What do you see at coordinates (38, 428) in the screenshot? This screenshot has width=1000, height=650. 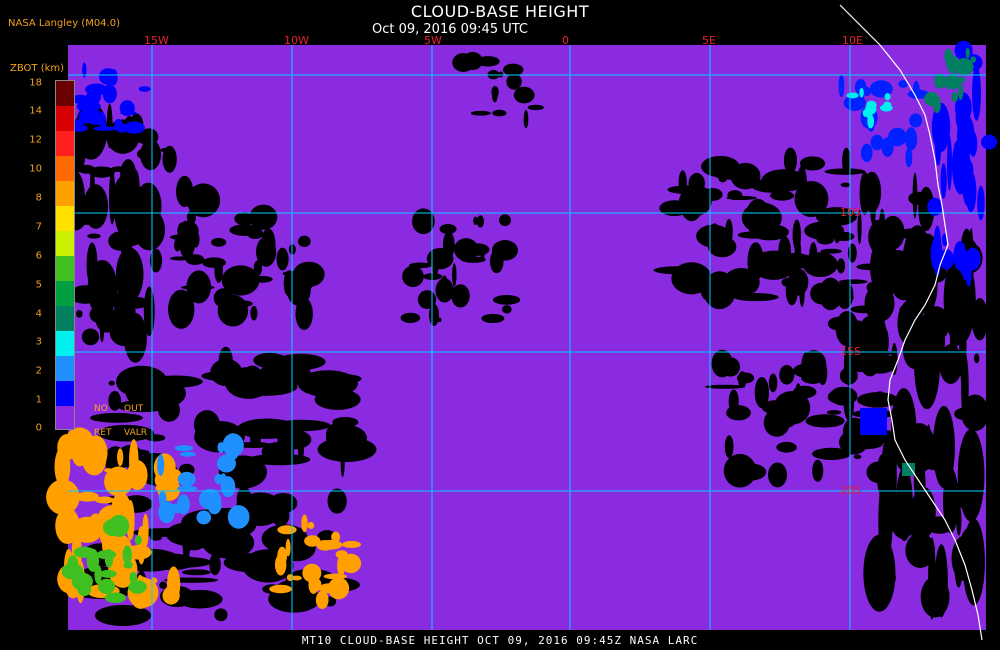 I see `legend-tick-0: 0` at bounding box center [38, 428].